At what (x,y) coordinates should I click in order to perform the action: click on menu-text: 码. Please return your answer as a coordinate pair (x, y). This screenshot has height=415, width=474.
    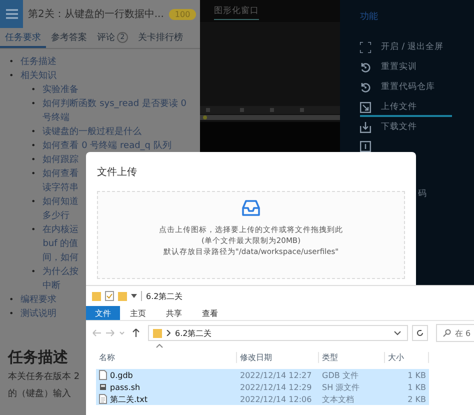
    Looking at the image, I should click on (422, 194).